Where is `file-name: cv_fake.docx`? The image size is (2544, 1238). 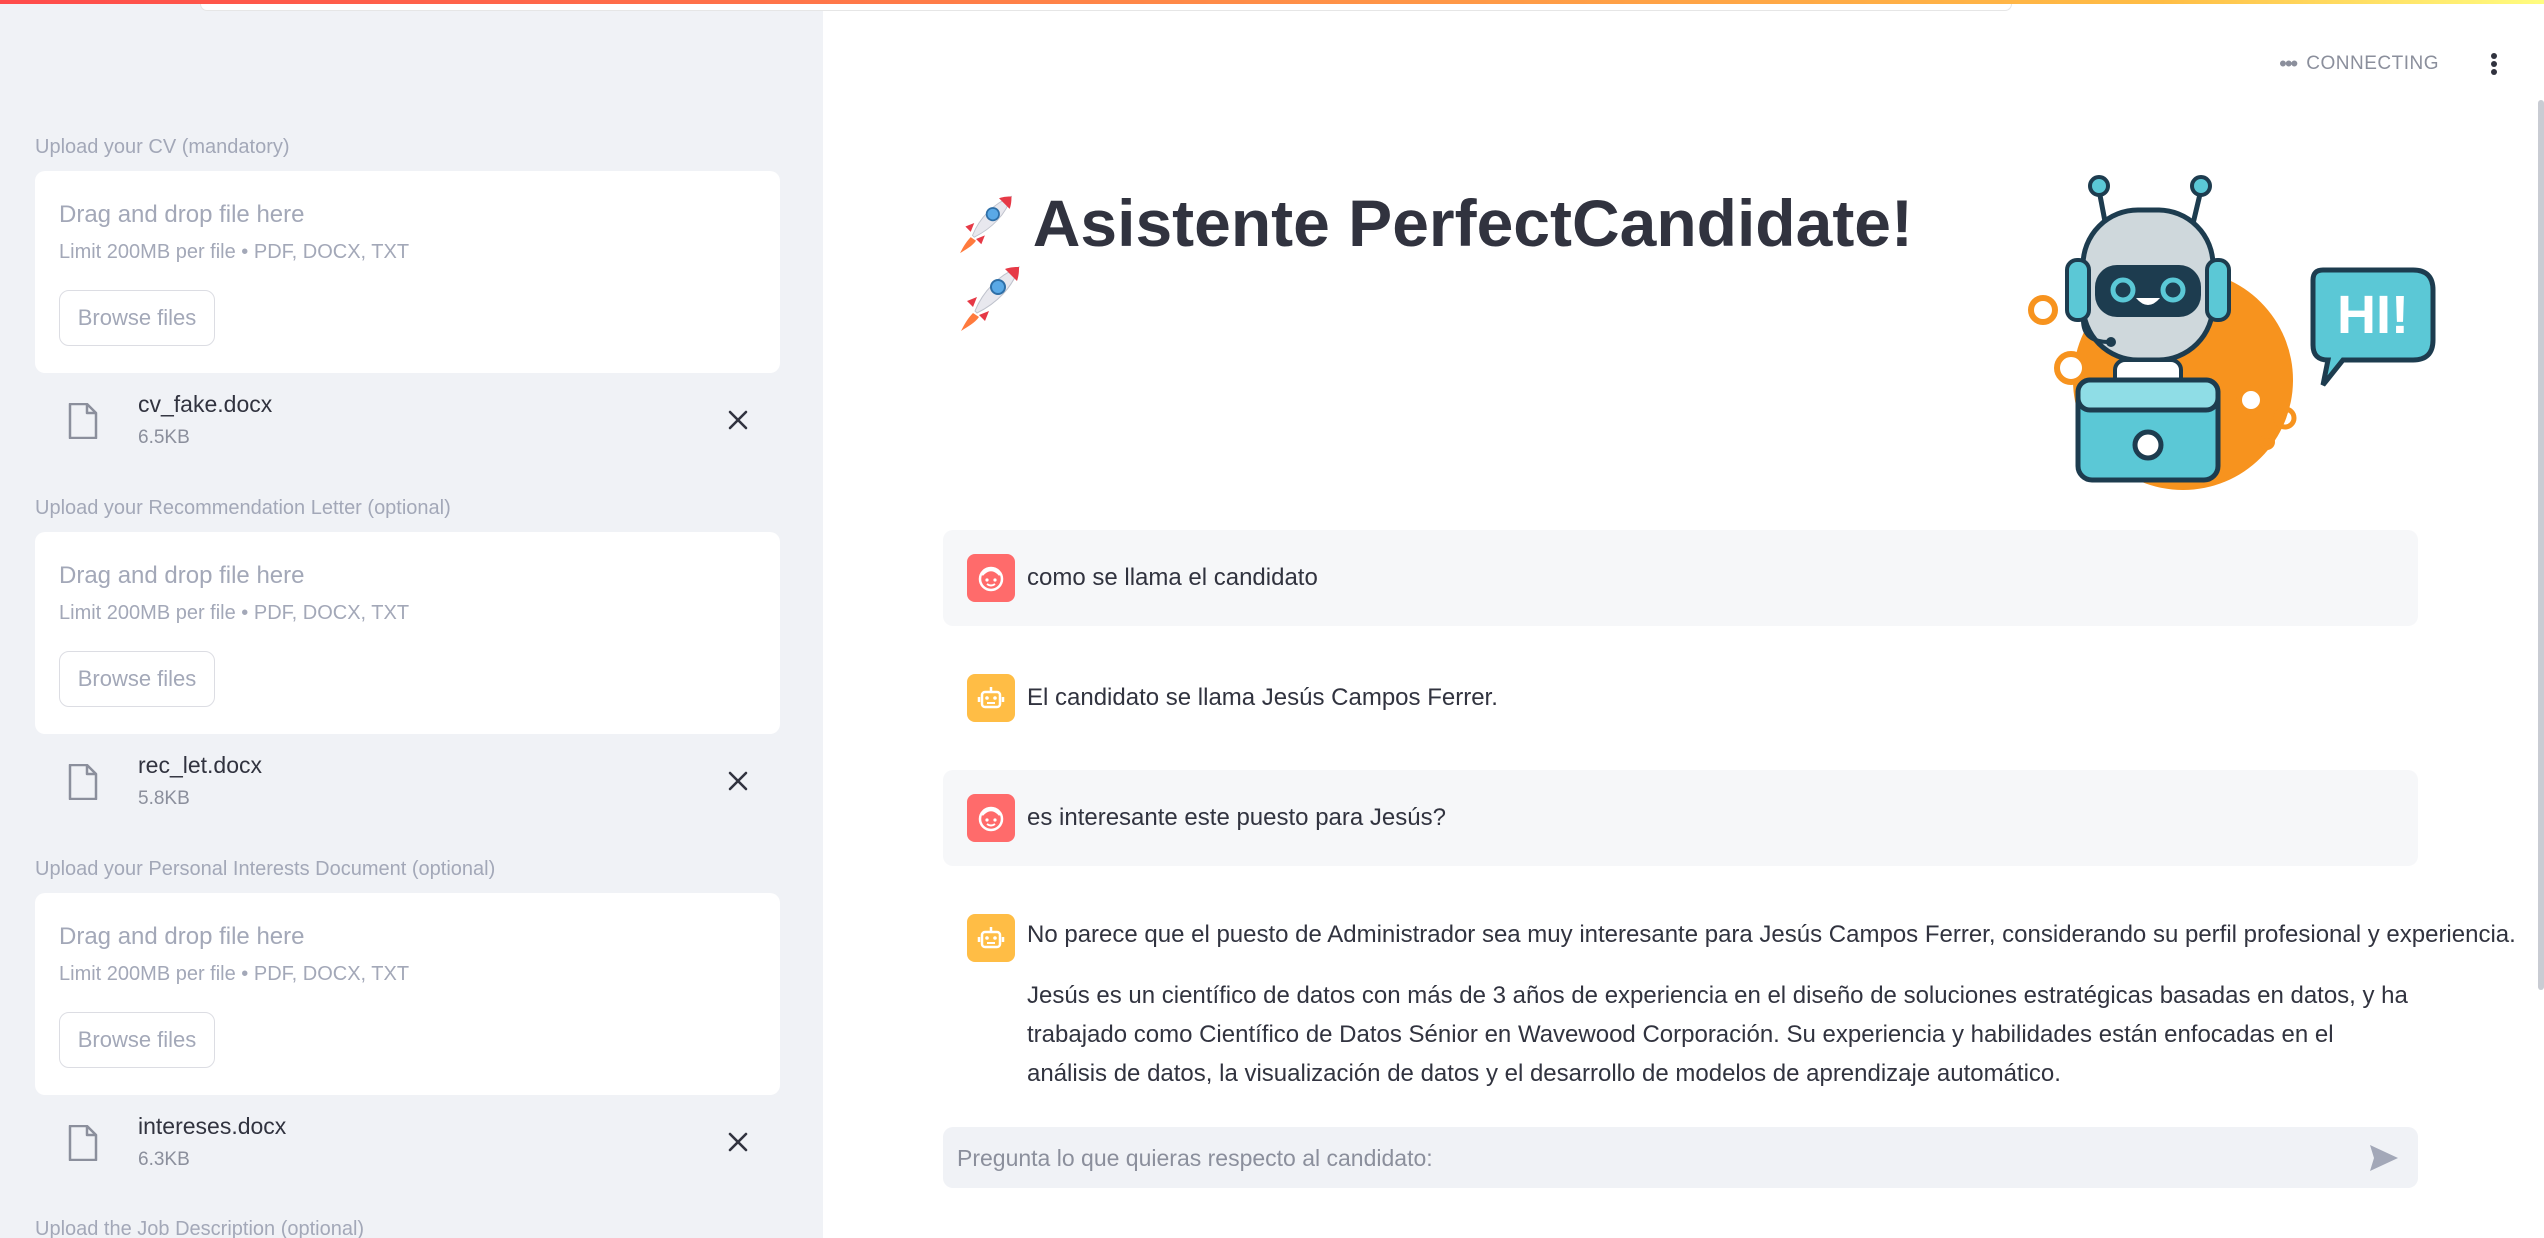 file-name: cv_fake.docx is located at coordinates (205, 404).